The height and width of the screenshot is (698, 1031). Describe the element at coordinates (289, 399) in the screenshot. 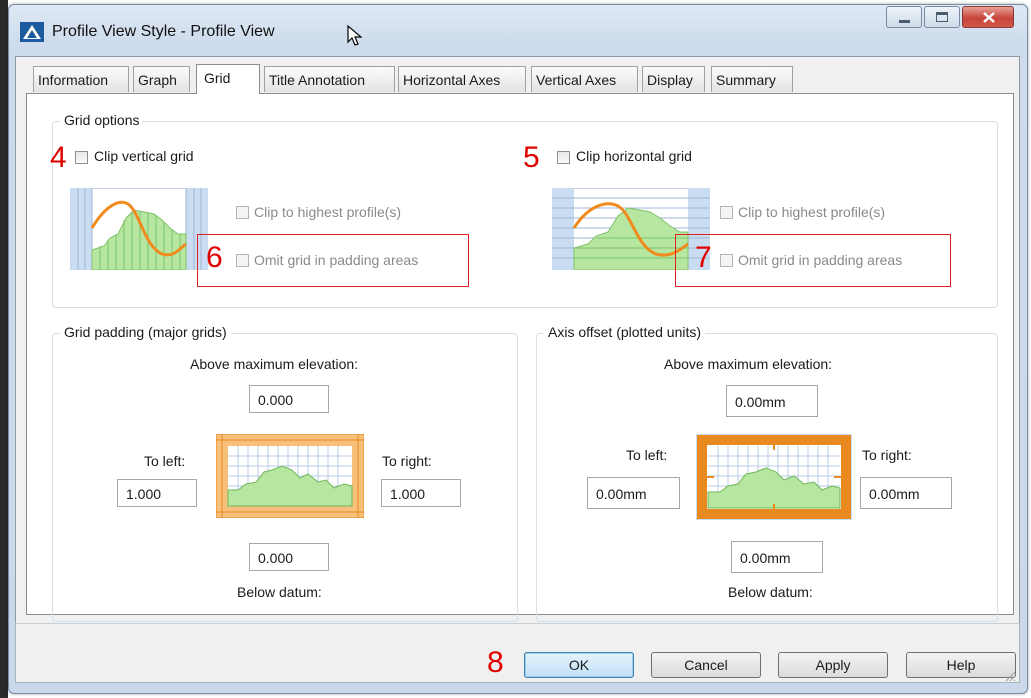

I see `grid-padding-above-input: 0.000` at that location.